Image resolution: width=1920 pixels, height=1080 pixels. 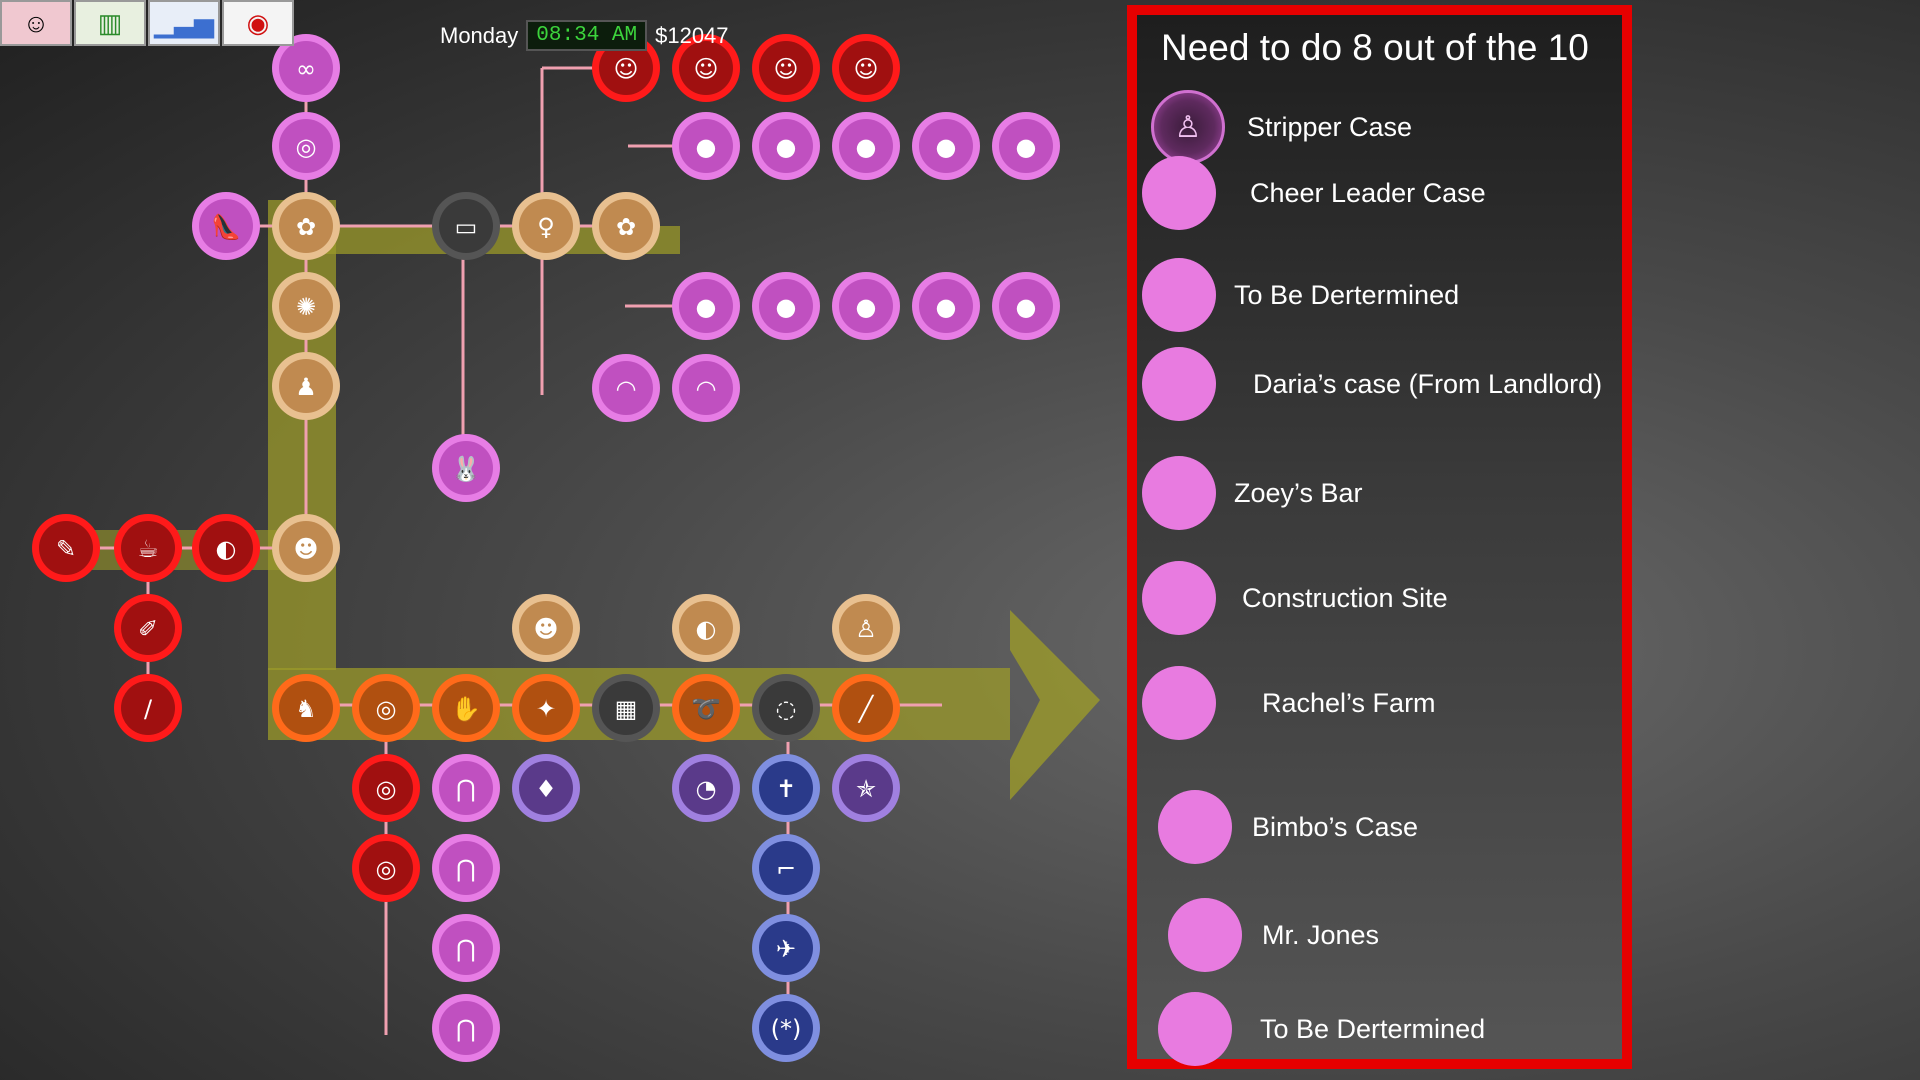 I want to click on case-label: Bimbo’s Case, so click(x=1335, y=826).